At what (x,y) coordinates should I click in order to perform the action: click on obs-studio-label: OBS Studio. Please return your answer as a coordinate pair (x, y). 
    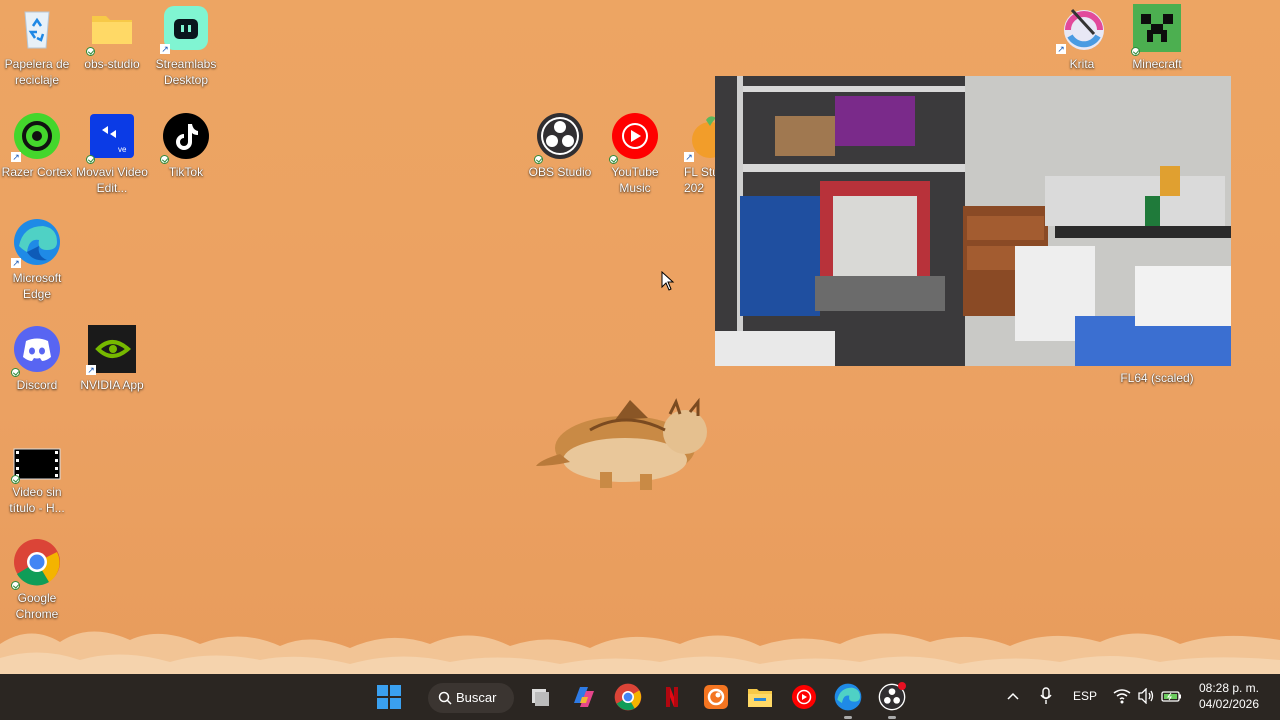
    Looking at the image, I should click on (560, 172).